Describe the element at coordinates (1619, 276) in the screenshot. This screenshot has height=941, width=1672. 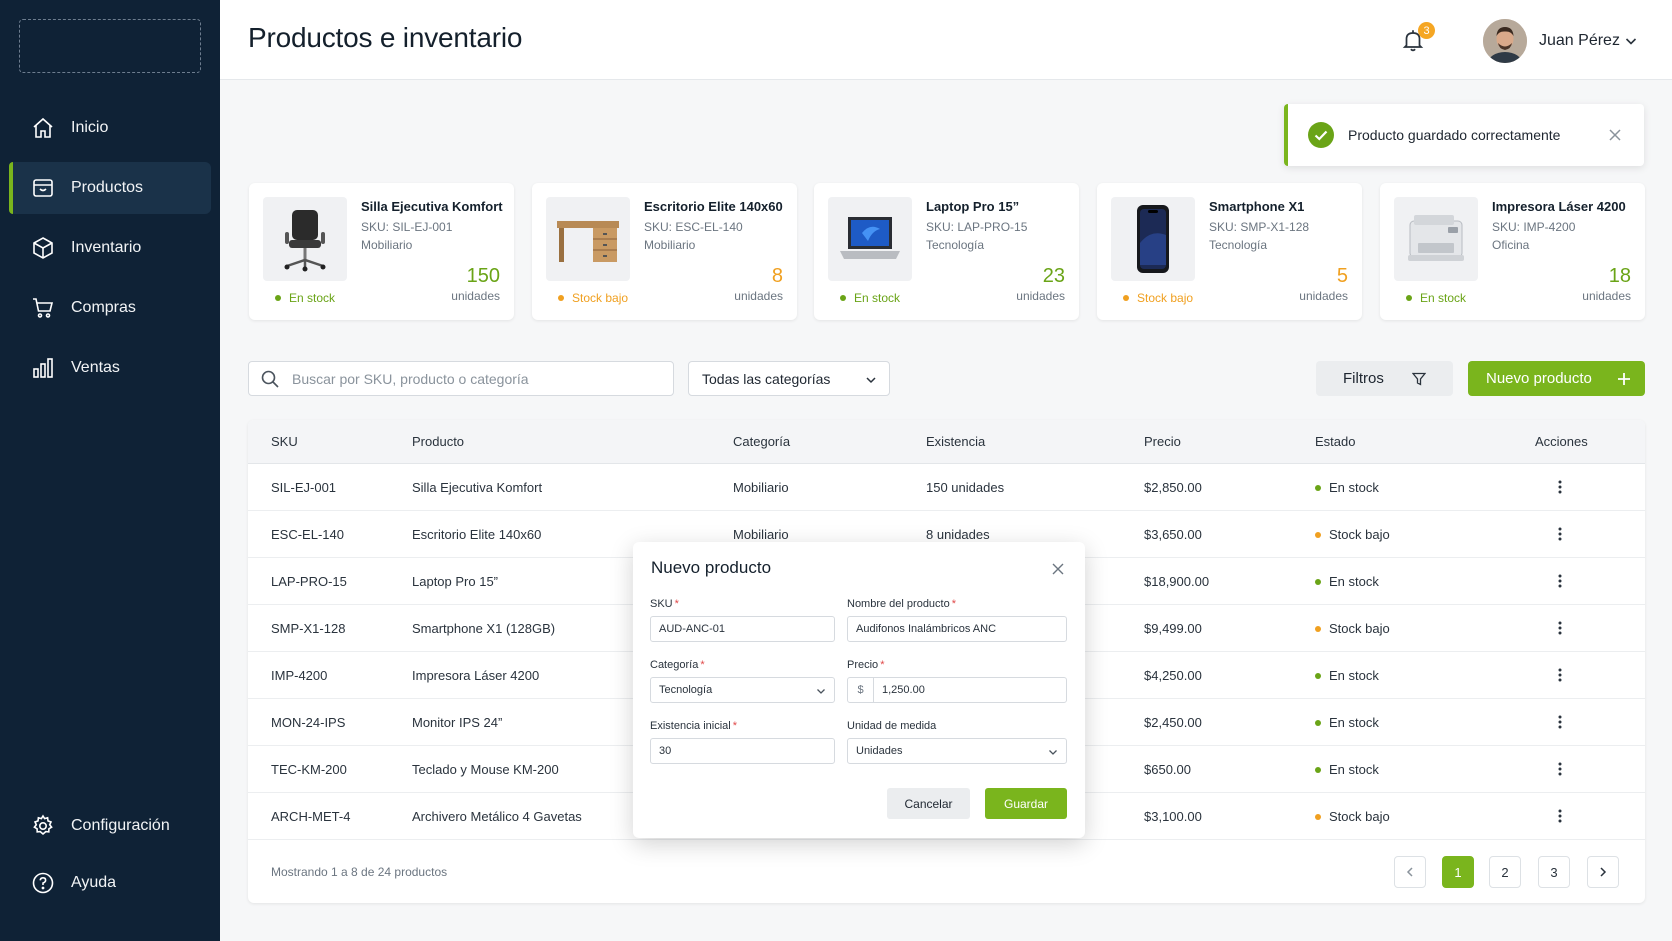
I see `card-quantity: 18` at that location.